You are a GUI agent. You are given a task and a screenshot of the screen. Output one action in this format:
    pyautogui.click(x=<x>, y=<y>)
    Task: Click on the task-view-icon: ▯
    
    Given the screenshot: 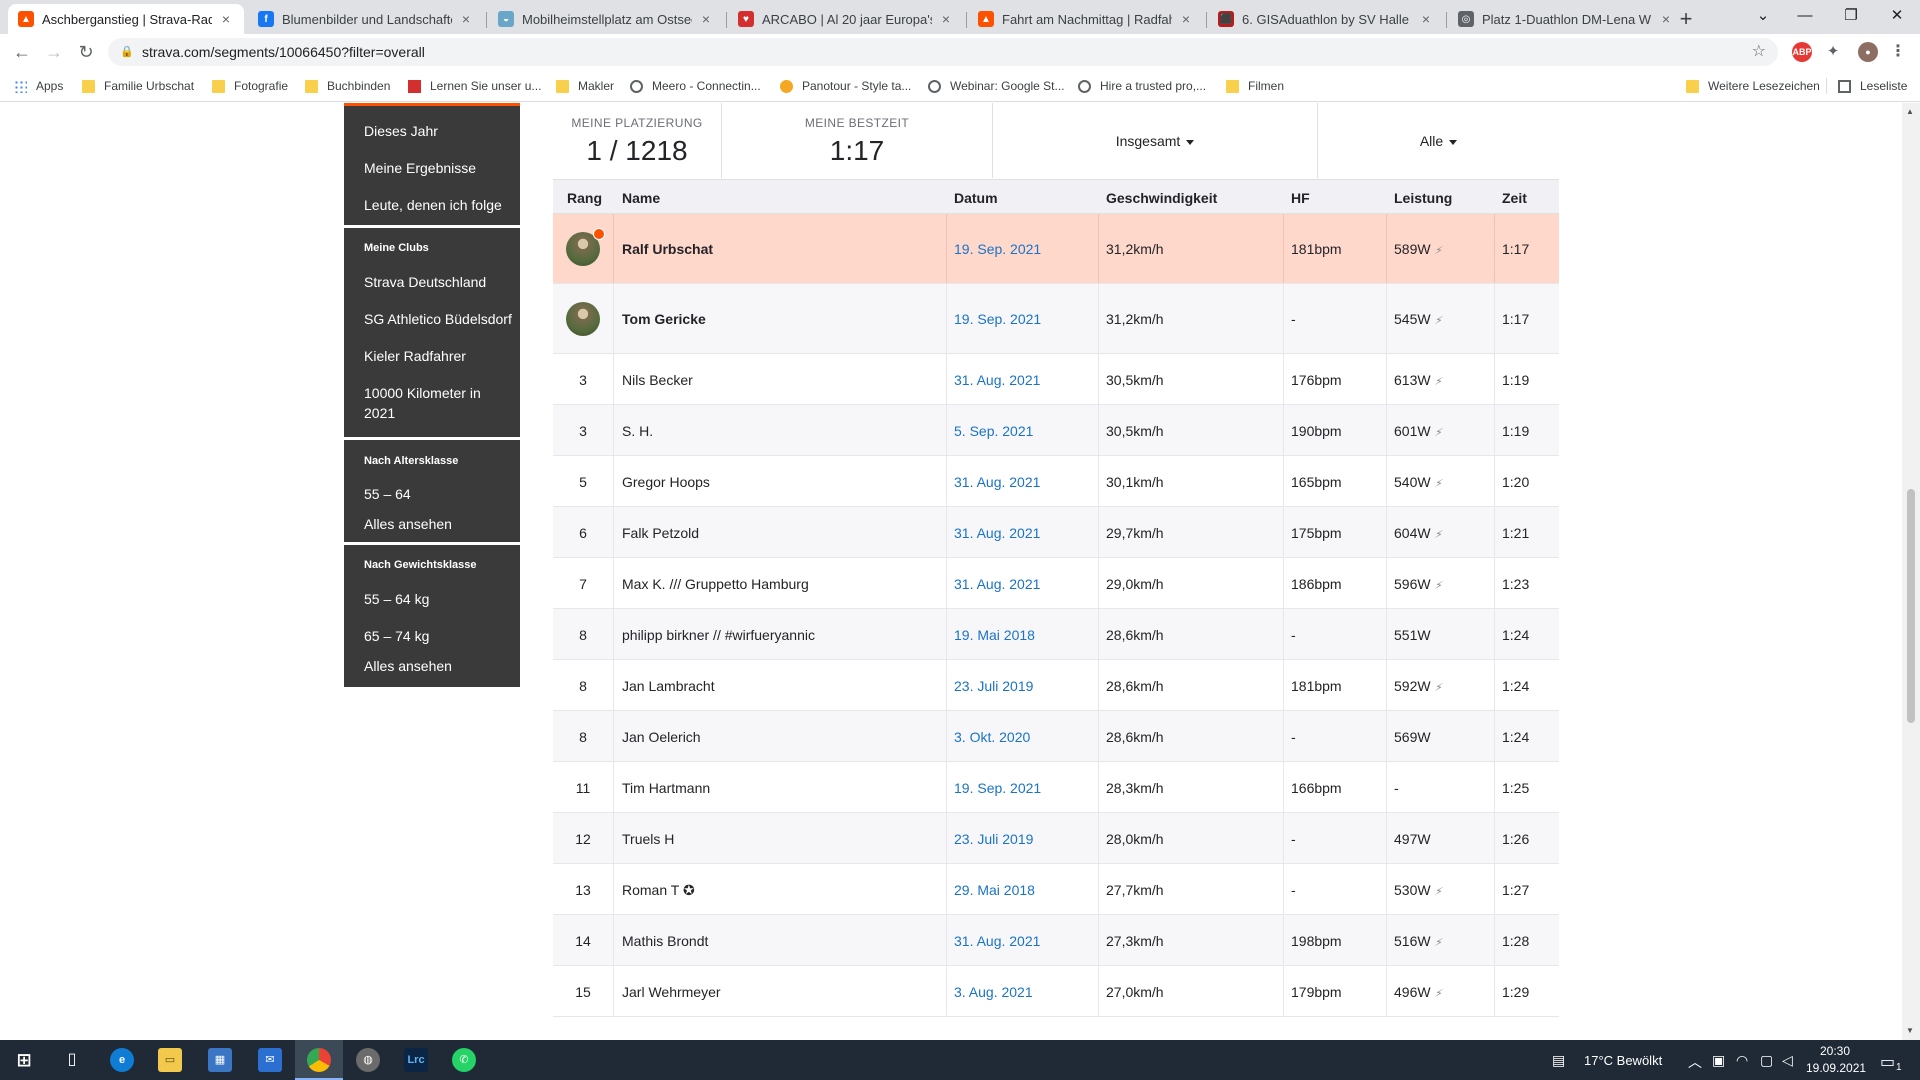 What is the action you would take?
    pyautogui.click(x=72, y=1060)
    